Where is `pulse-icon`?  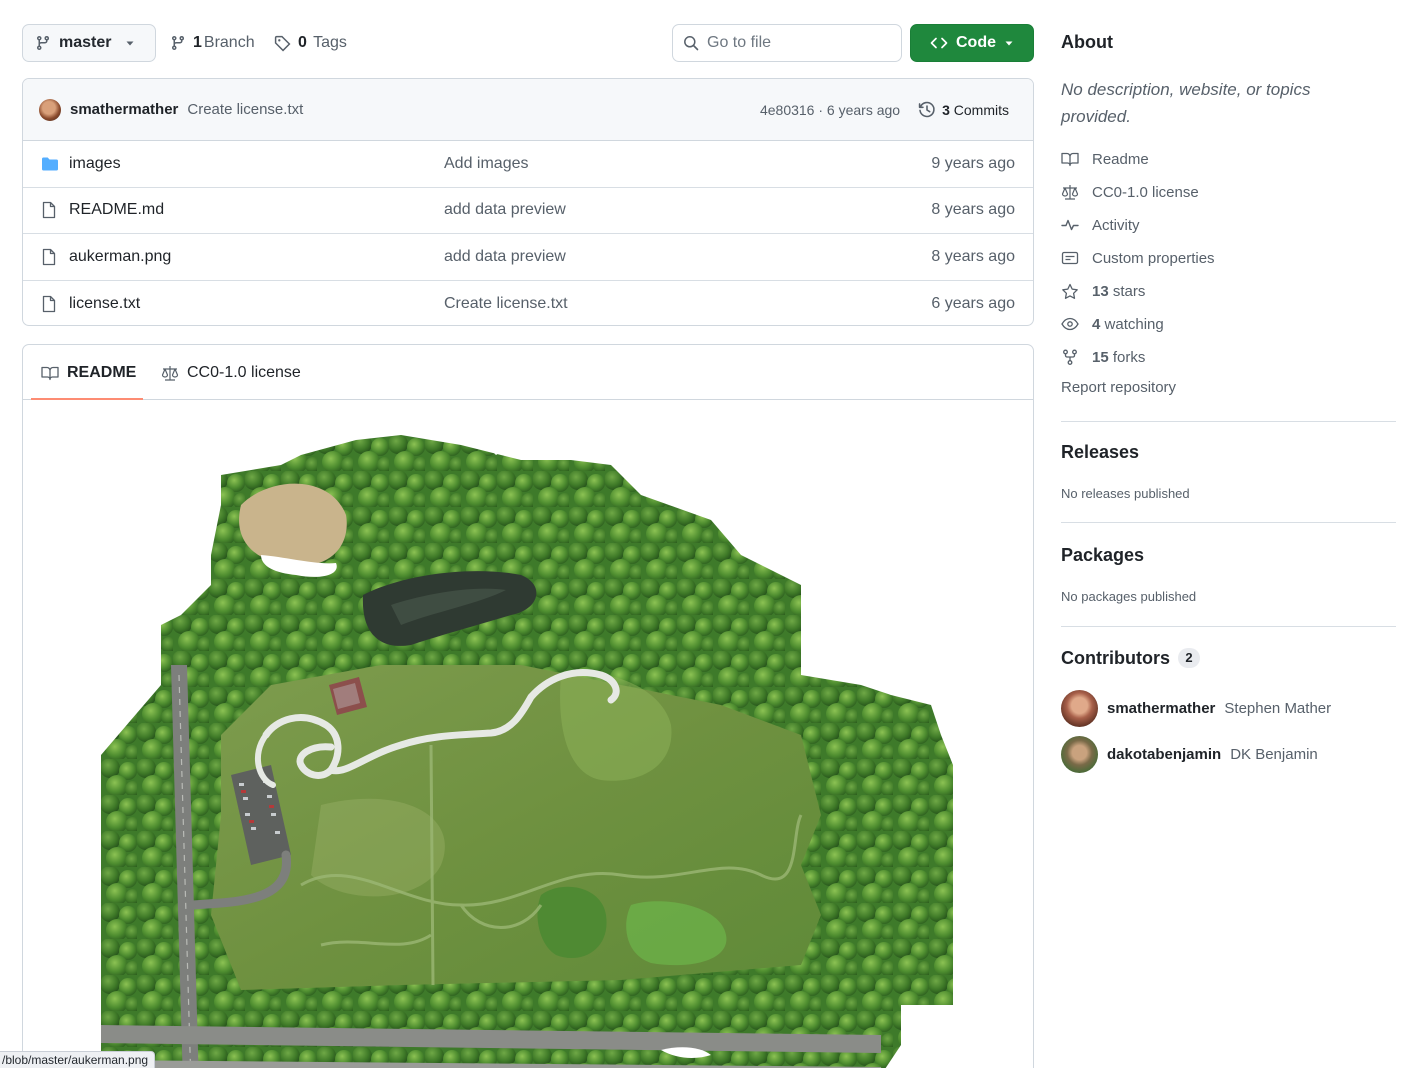
pulse-icon is located at coordinates (1070, 225).